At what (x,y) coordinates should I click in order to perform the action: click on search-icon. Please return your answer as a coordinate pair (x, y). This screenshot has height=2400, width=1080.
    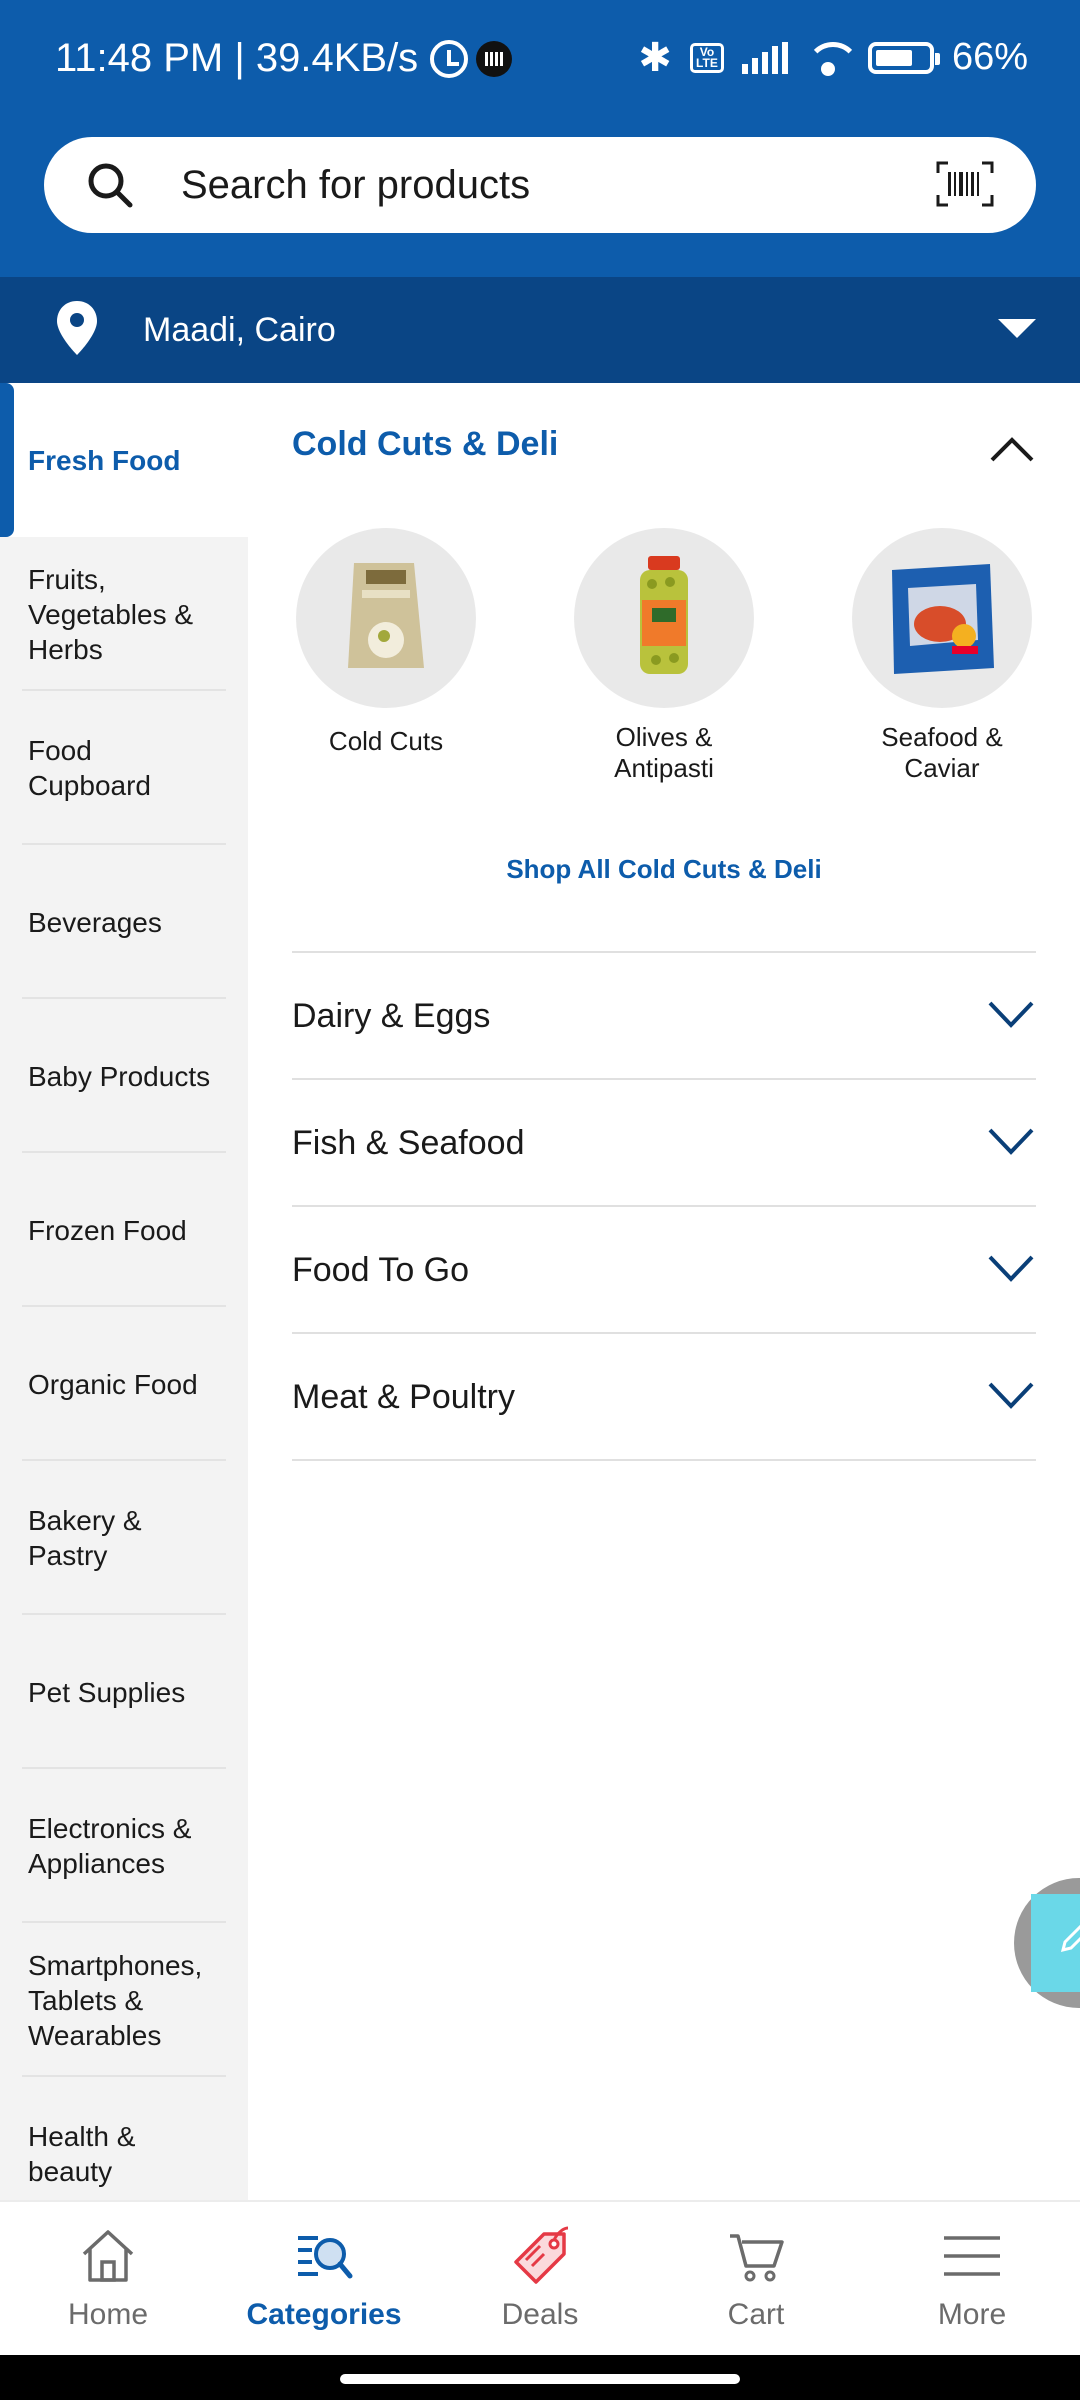
    Looking at the image, I should click on (110, 185).